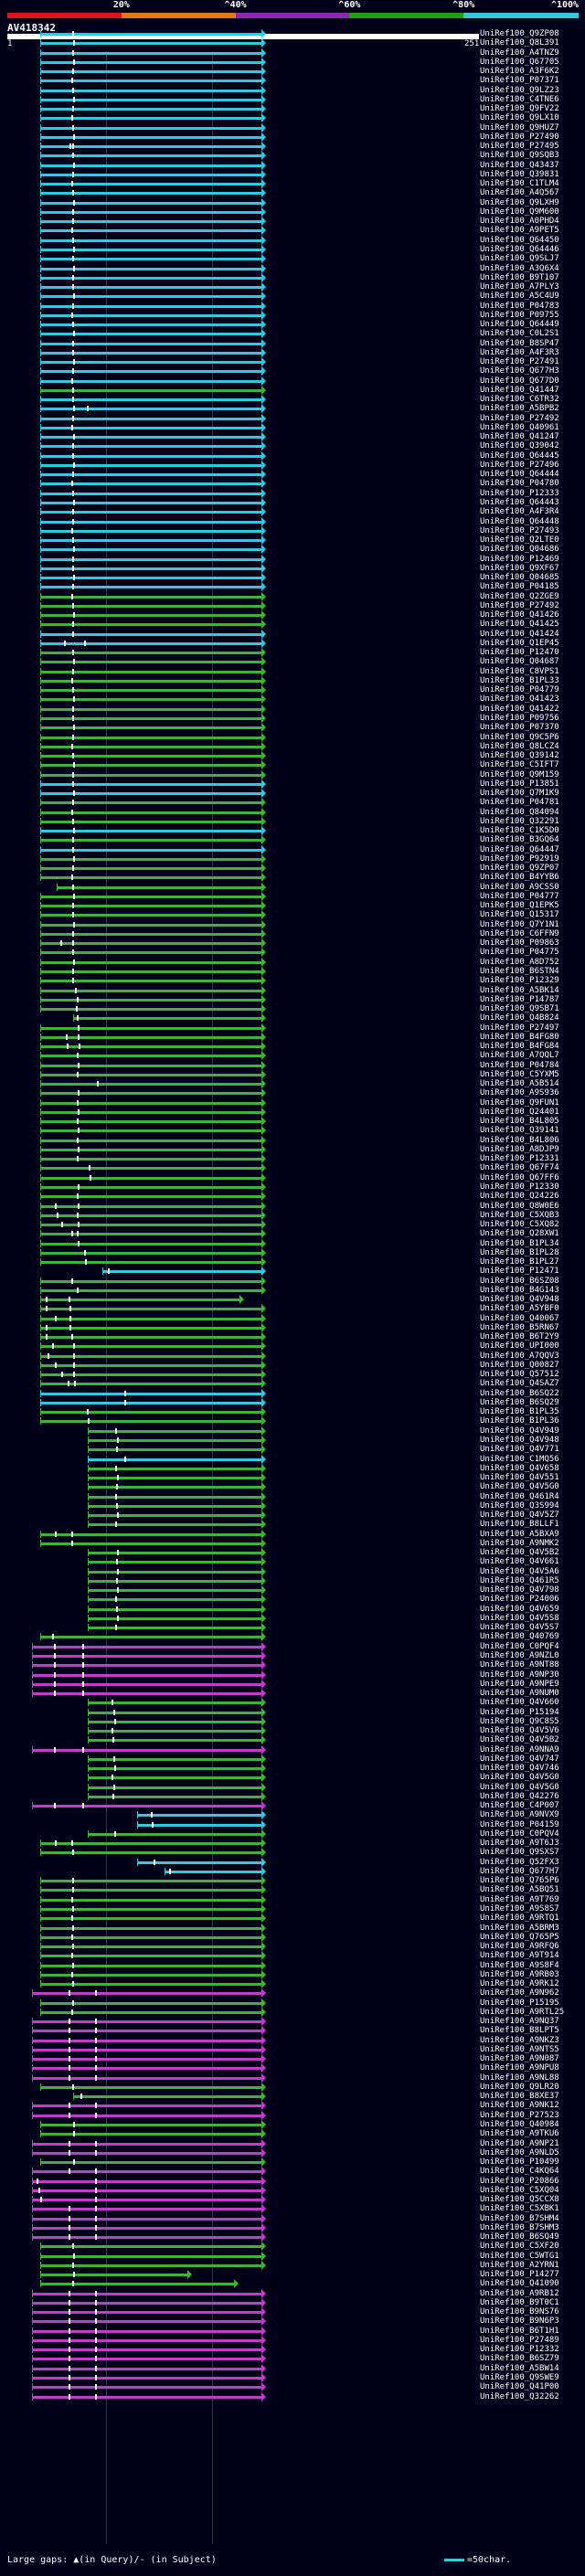 Image resolution: width=585 pixels, height=2576 pixels. What do you see at coordinates (293, 2396) in the screenshot?
I see `hit-row: UniRef100_Q32262` at bounding box center [293, 2396].